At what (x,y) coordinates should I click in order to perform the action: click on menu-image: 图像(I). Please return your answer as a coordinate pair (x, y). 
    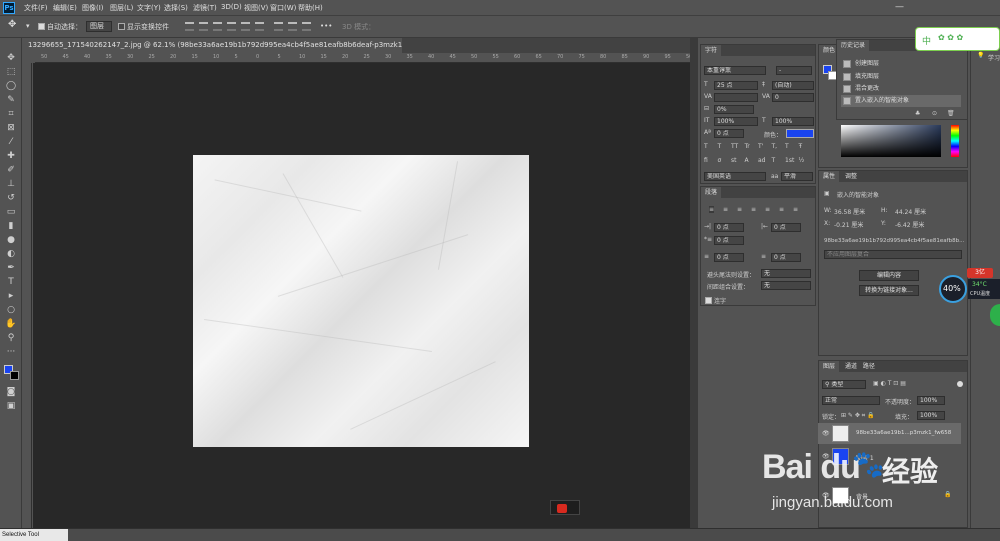
    Looking at the image, I should click on (93, 8).